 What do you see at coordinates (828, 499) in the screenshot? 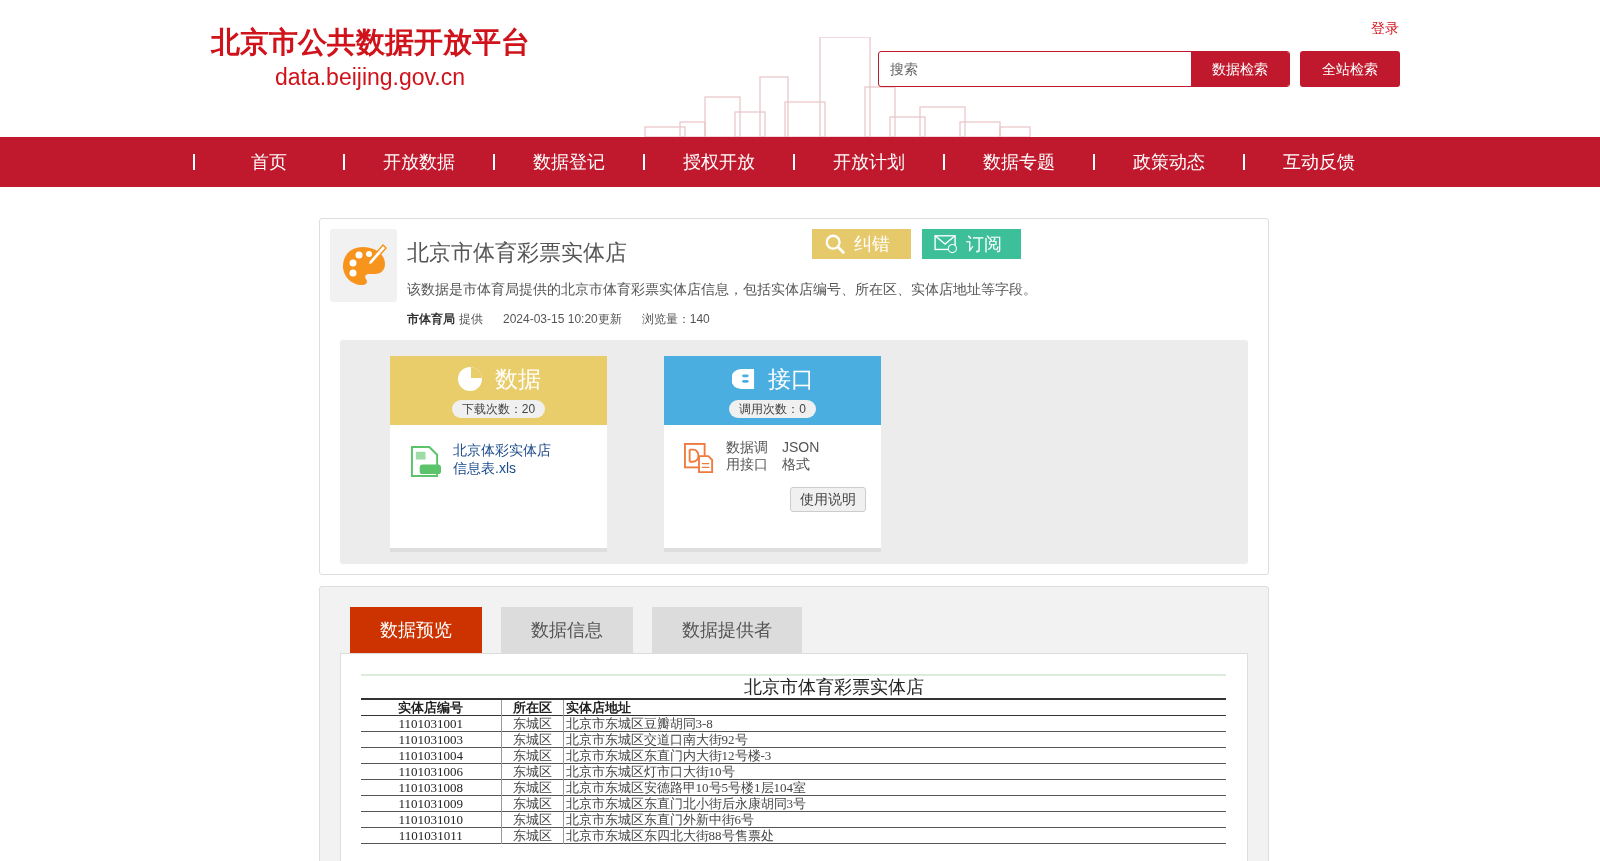
I see `usage-guide-button: 使用说明` at bounding box center [828, 499].